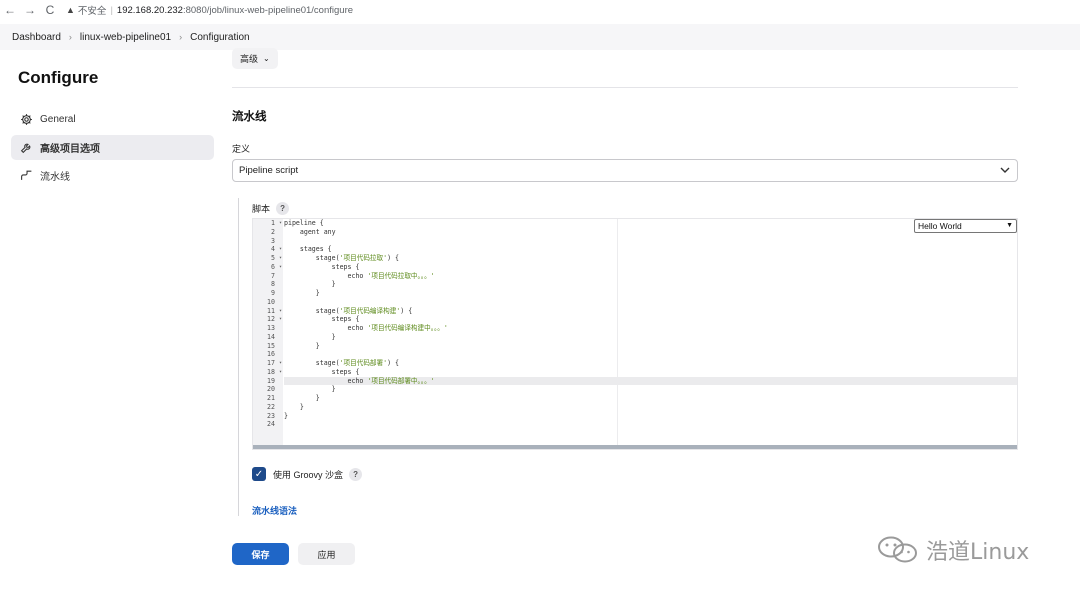 Image resolution: width=1080 pixels, height=598 pixels. I want to click on nested-section-line, so click(238, 357).